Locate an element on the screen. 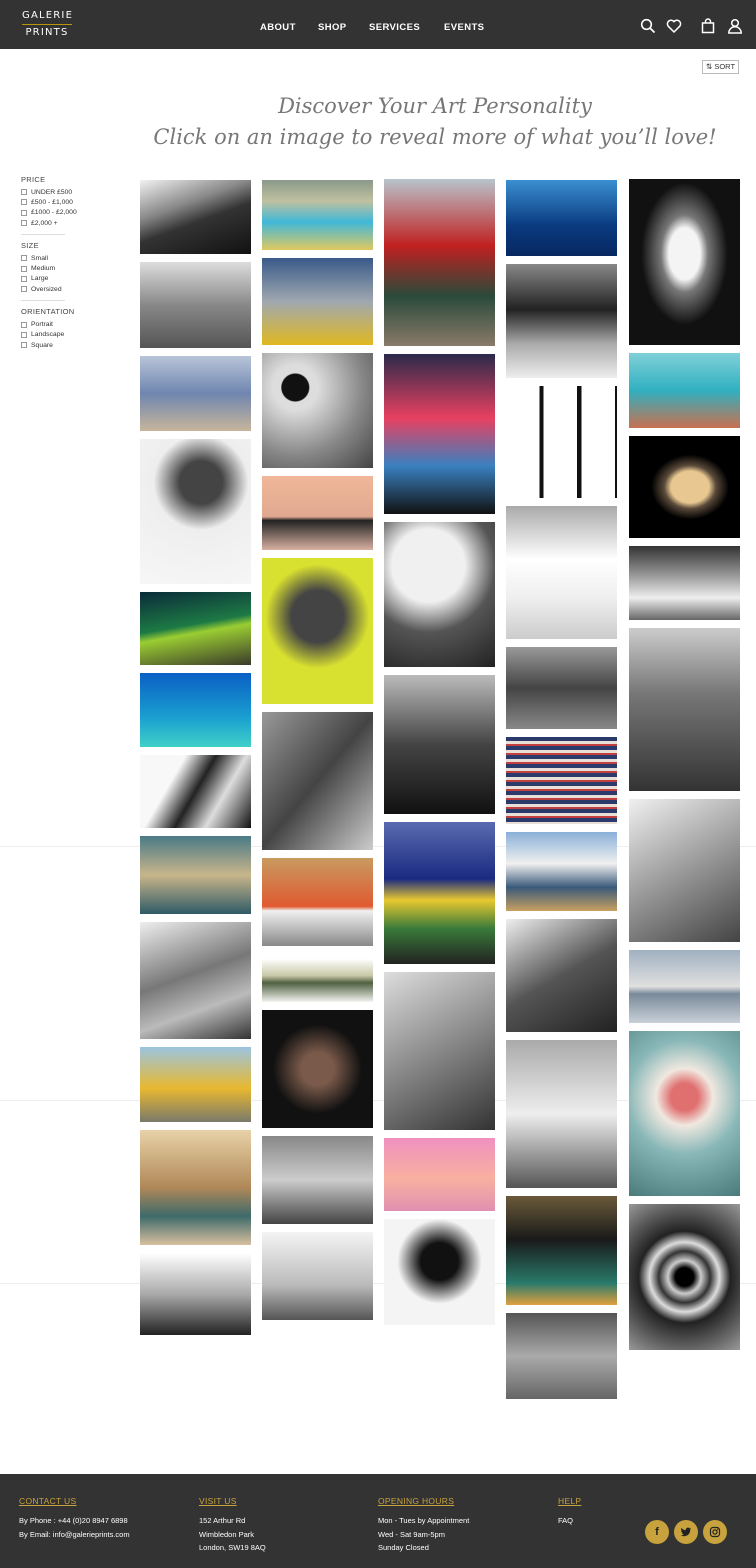 Image resolution: width=756 pixels, height=1568 pixels. heart-icon is located at coordinates (674, 26).